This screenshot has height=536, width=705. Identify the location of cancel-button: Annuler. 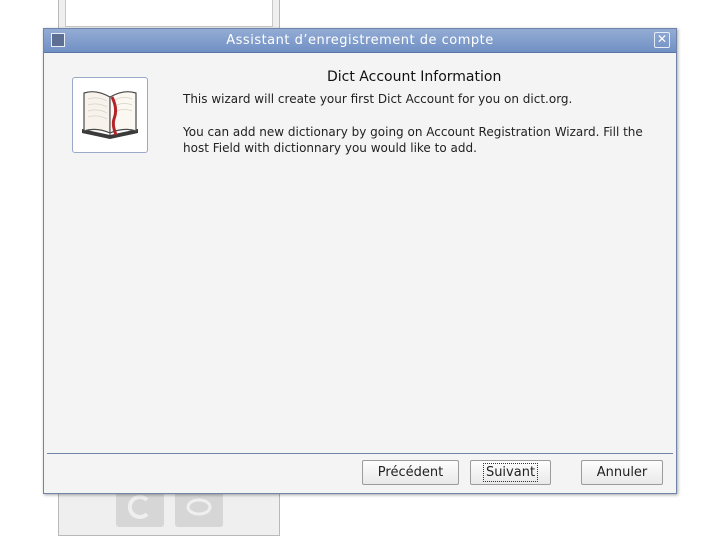
(622, 472).